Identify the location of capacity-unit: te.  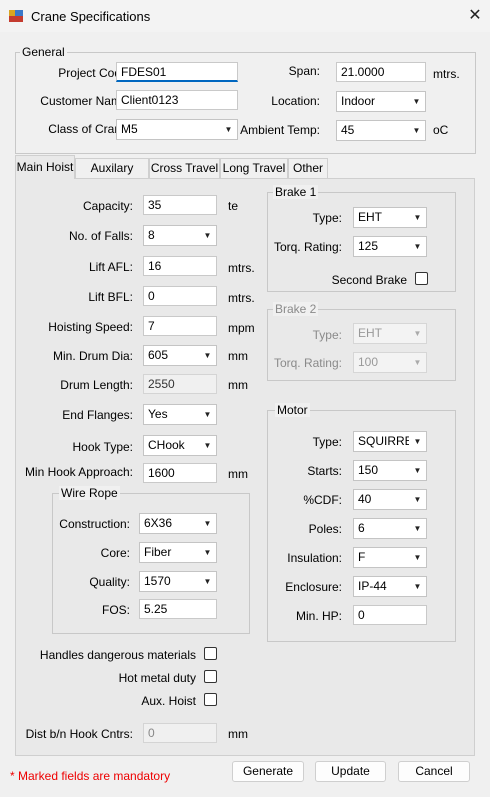
(233, 206).